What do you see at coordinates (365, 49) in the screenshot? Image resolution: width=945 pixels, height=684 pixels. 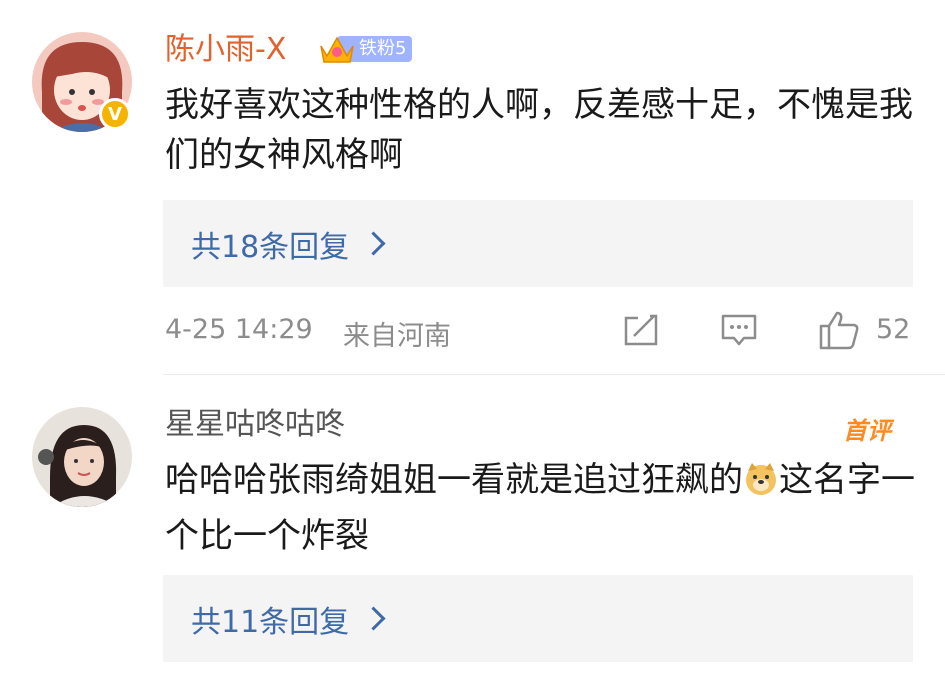 I see `fan-level-badge: 铁粉5` at bounding box center [365, 49].